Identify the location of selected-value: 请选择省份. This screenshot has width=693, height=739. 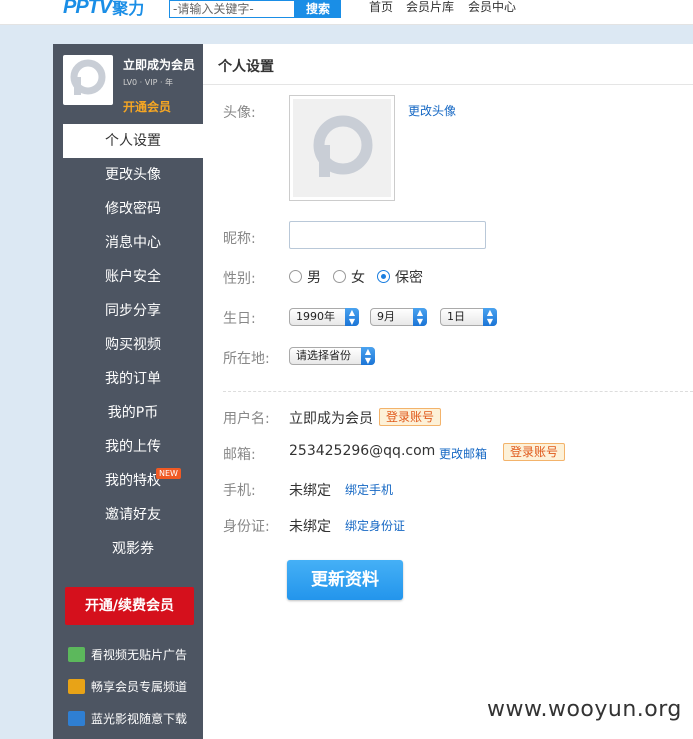
(323, 355).